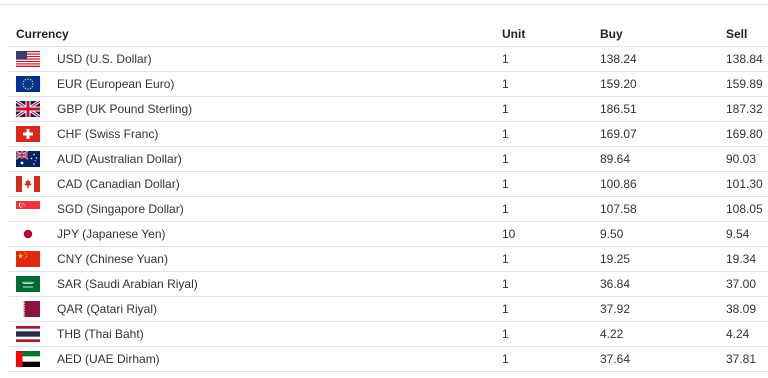  Describe the element at coordinates (747, 209) in the screenshot. I see `sell-rate-cell: 108.05` at that location.